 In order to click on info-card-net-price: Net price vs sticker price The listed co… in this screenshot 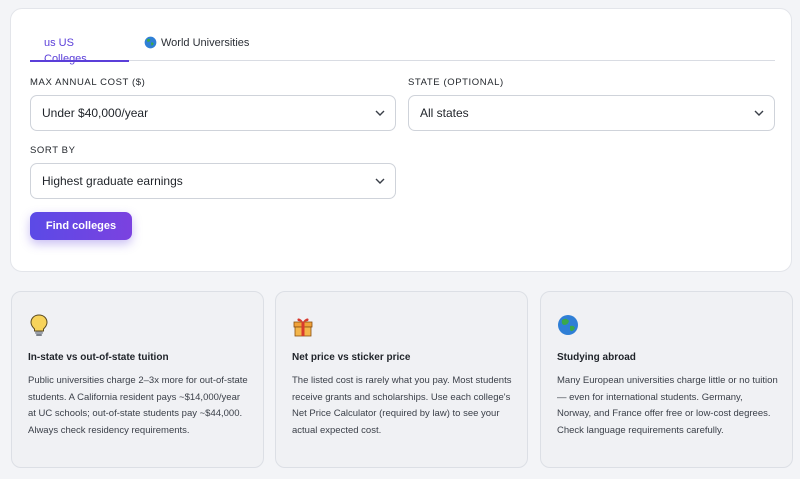, I will do `click(401, 379)`.